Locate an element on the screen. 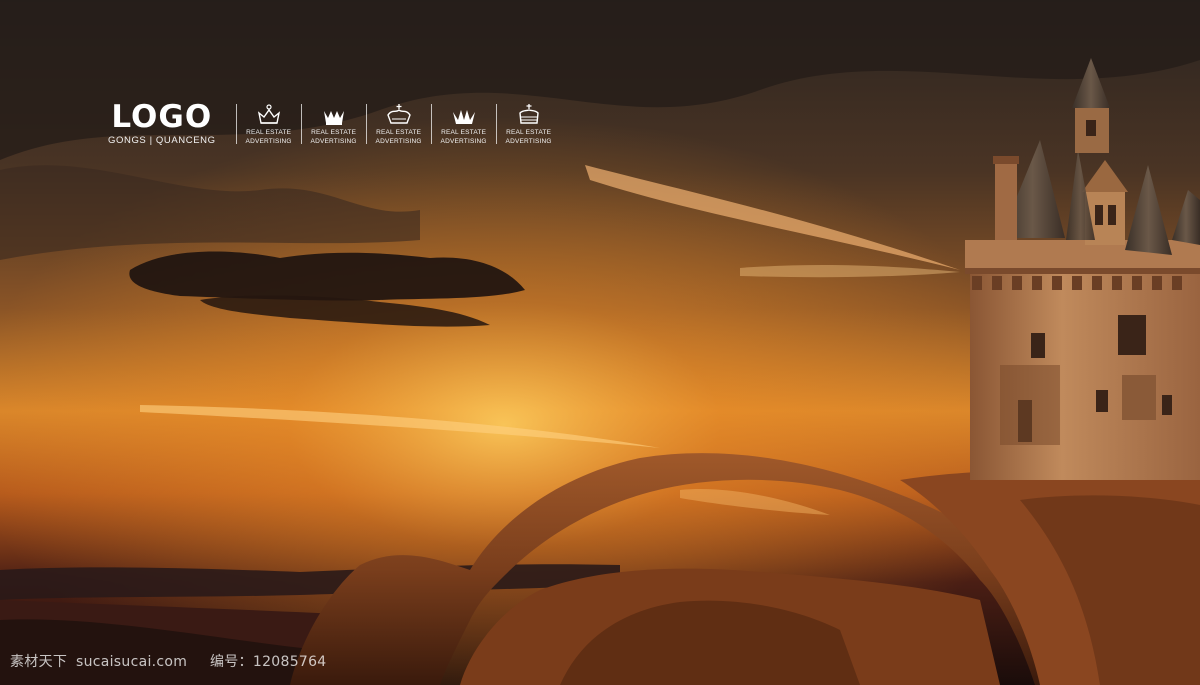 Image resolution: width=1200 pixels, height=685 pixels. logo-text: LOGO is located at coordinates (162, 117).